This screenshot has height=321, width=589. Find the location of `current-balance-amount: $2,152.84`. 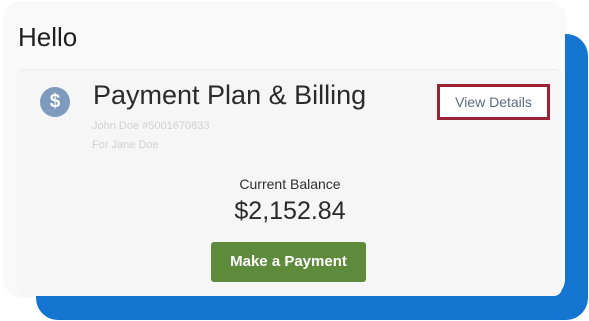

current-balance-amount: $2,152.84 is located at coordinates (290, 211).